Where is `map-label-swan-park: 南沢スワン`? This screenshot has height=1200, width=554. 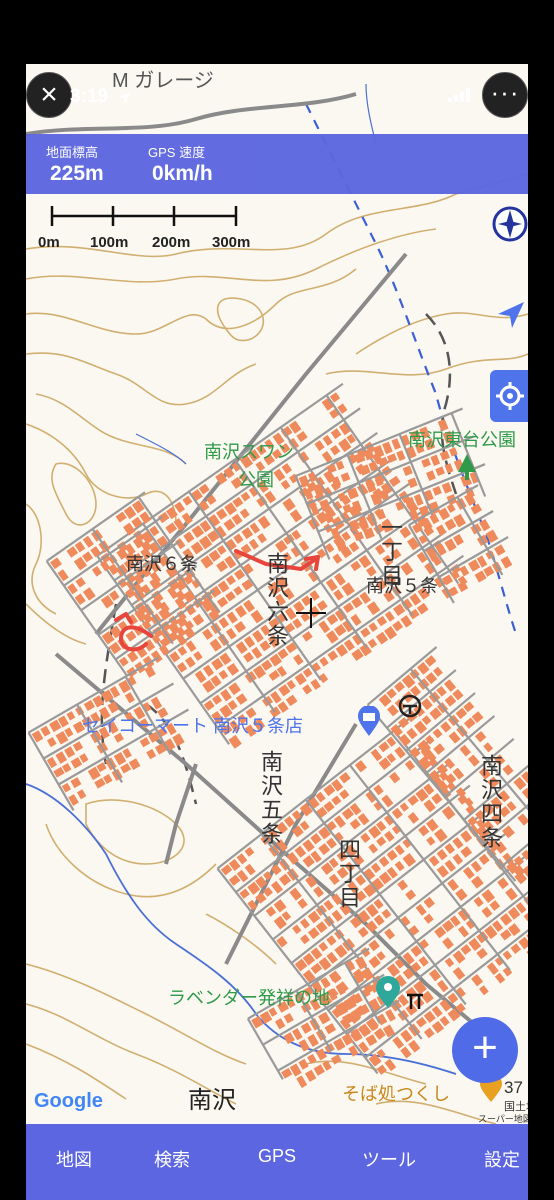
map-label-swan-park: 南沢スワン is located at coordinates (249, 452).